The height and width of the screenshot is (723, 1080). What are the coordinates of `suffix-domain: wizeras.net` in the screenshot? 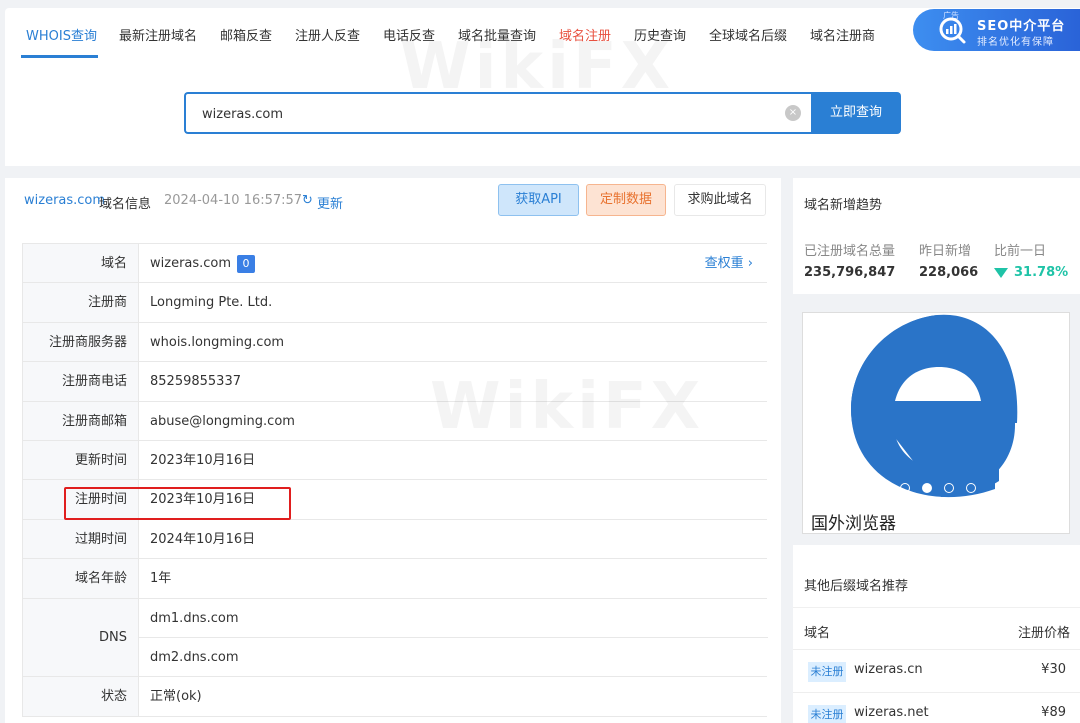 It's located at (891, 712).